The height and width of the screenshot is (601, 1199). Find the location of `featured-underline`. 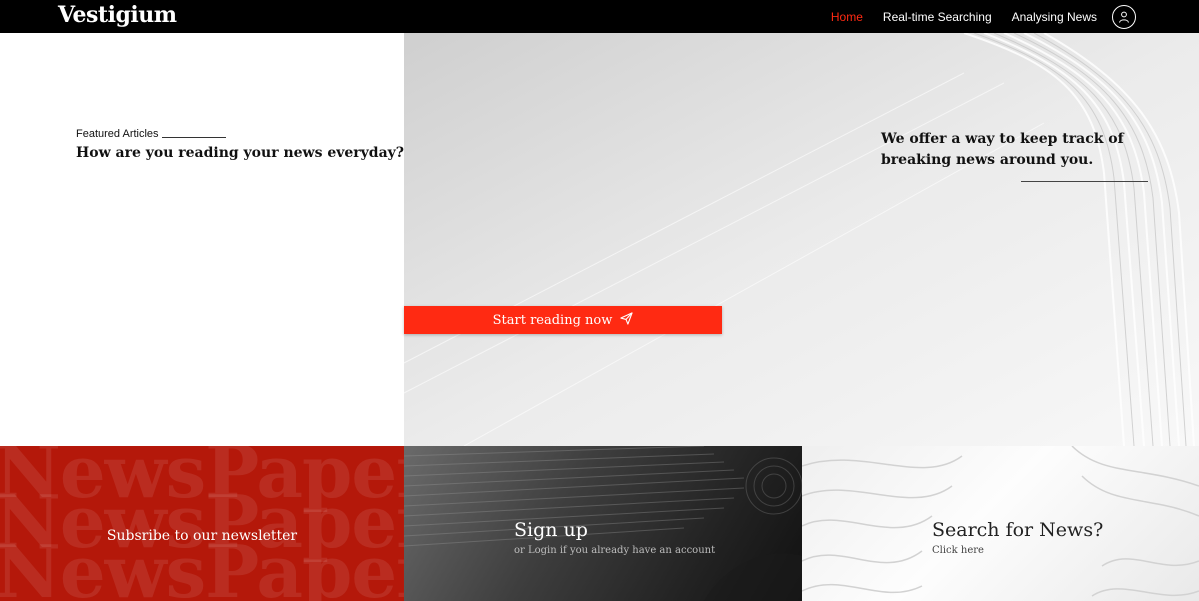

featured-underline is located at coordinates (193, 137).